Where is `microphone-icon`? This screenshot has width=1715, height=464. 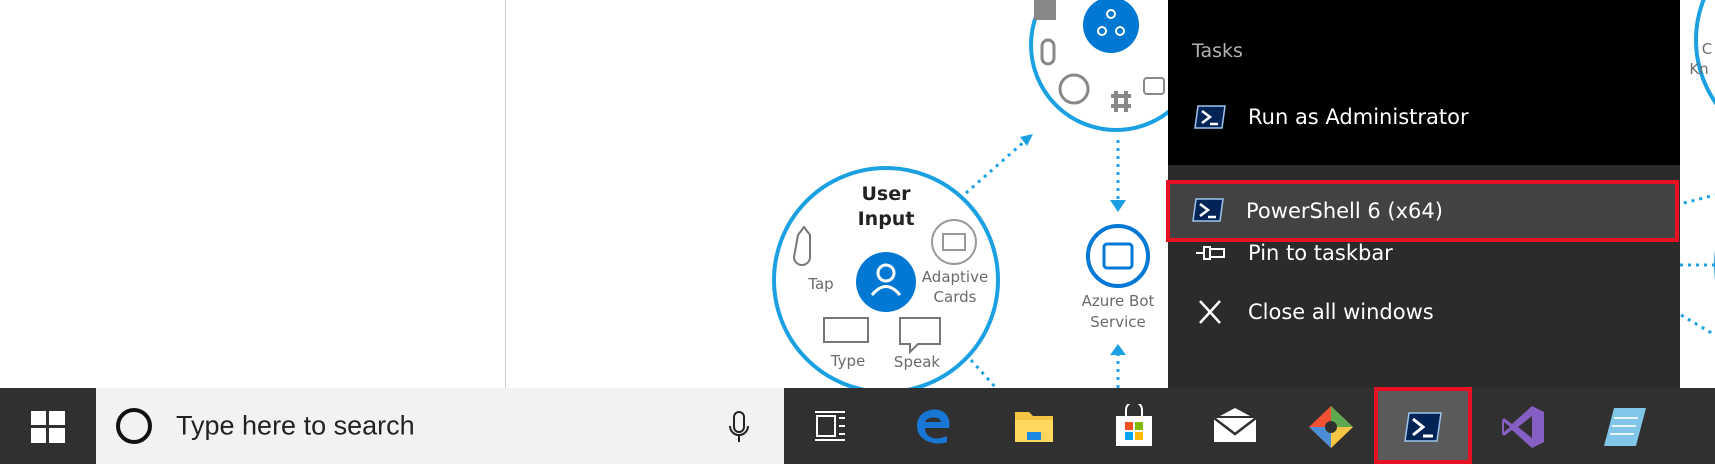 microphone-icon is located at coordinates (739, 427).